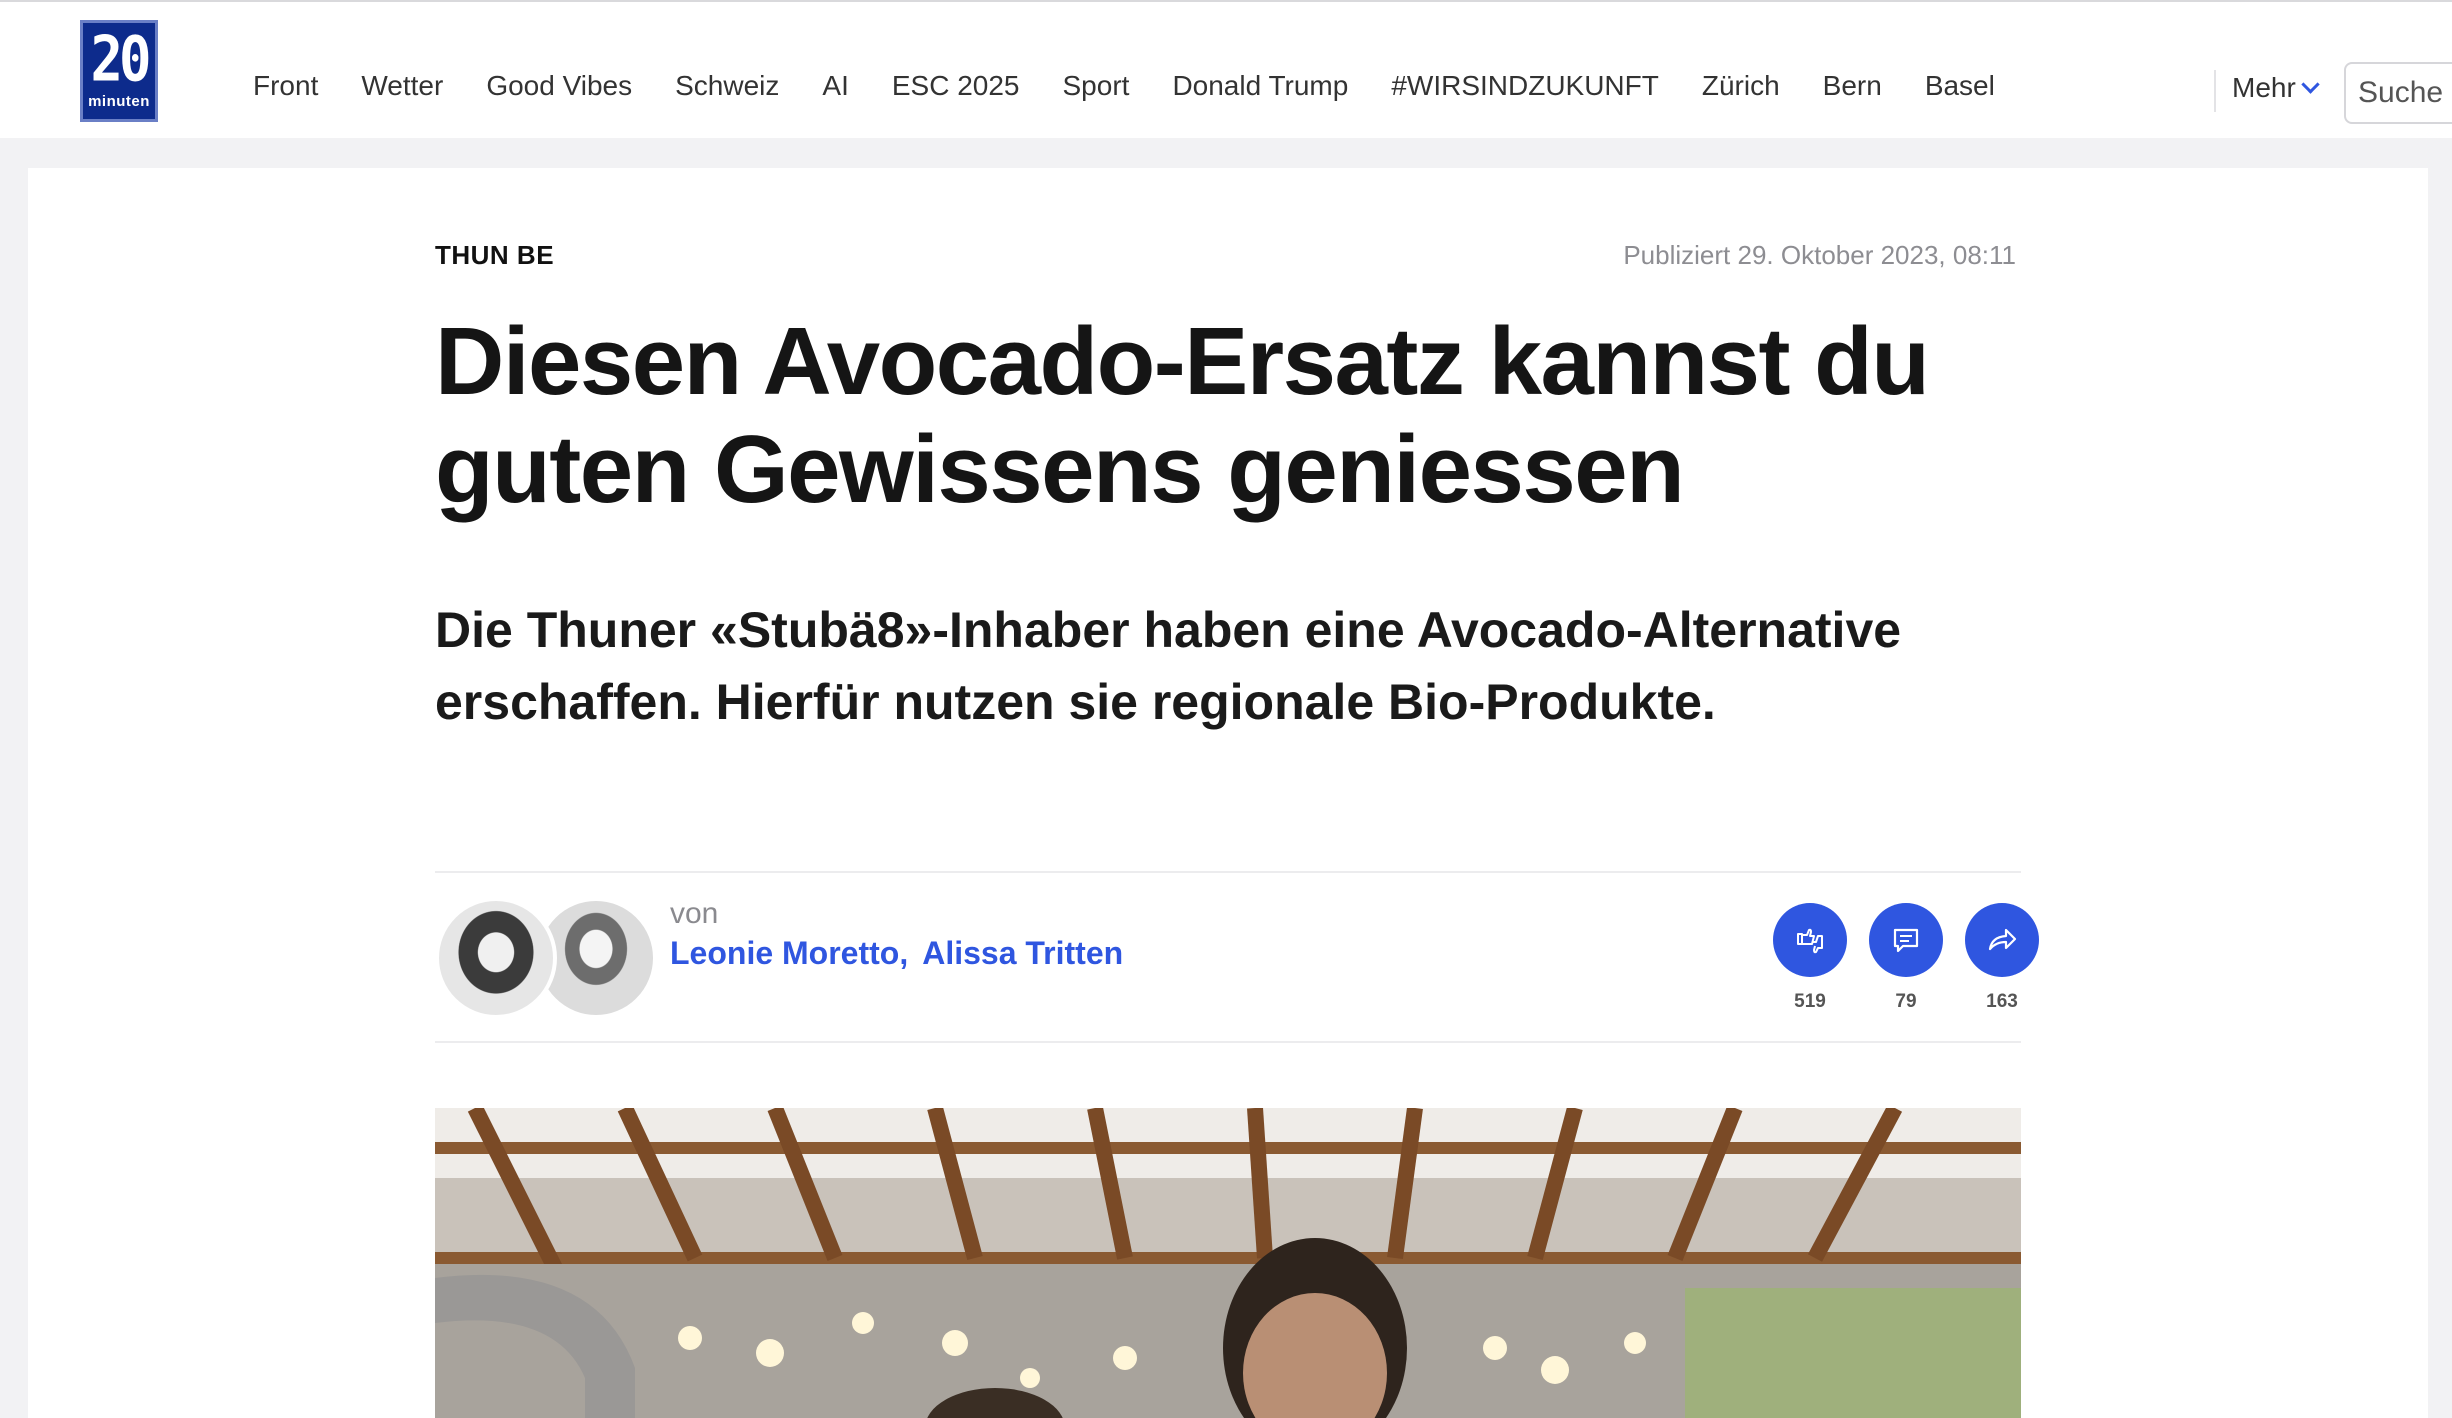 The height and width of the screenshot is (1418, 2452). What do you see at coordinates (1260, 86) in the screenshot?
I see `nav-item-donald-trump: Donald Trump` at bounding box center [1260, 86].